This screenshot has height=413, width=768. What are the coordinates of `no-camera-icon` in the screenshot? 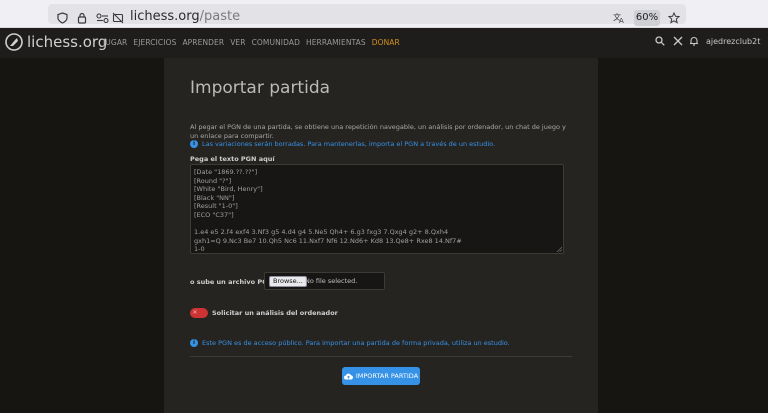 It's located at (118, 18).